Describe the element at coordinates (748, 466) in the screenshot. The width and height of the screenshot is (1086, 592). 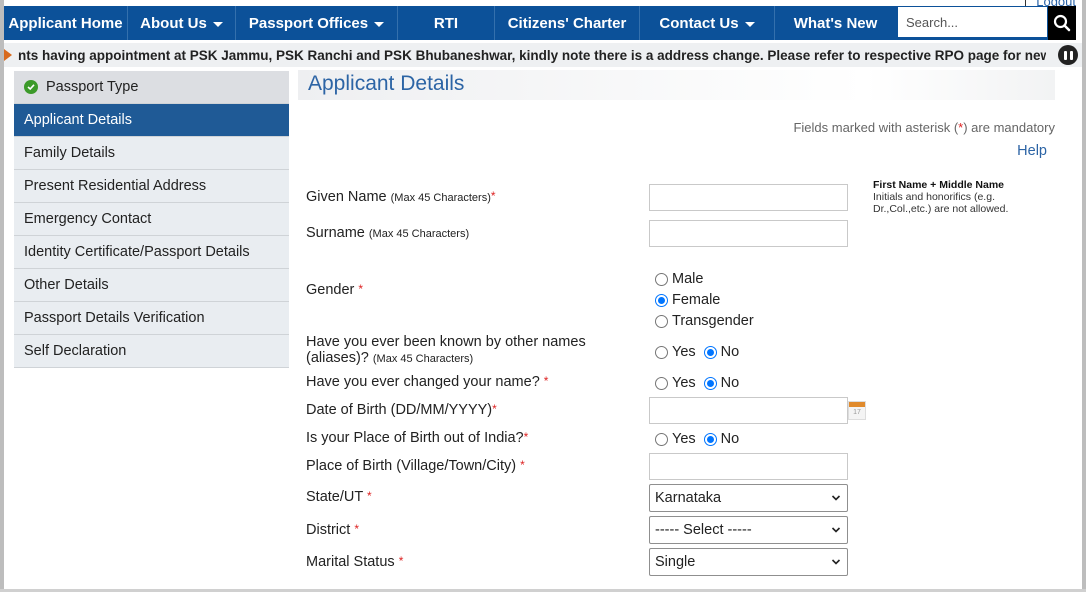
I see `pob-input` at that location.